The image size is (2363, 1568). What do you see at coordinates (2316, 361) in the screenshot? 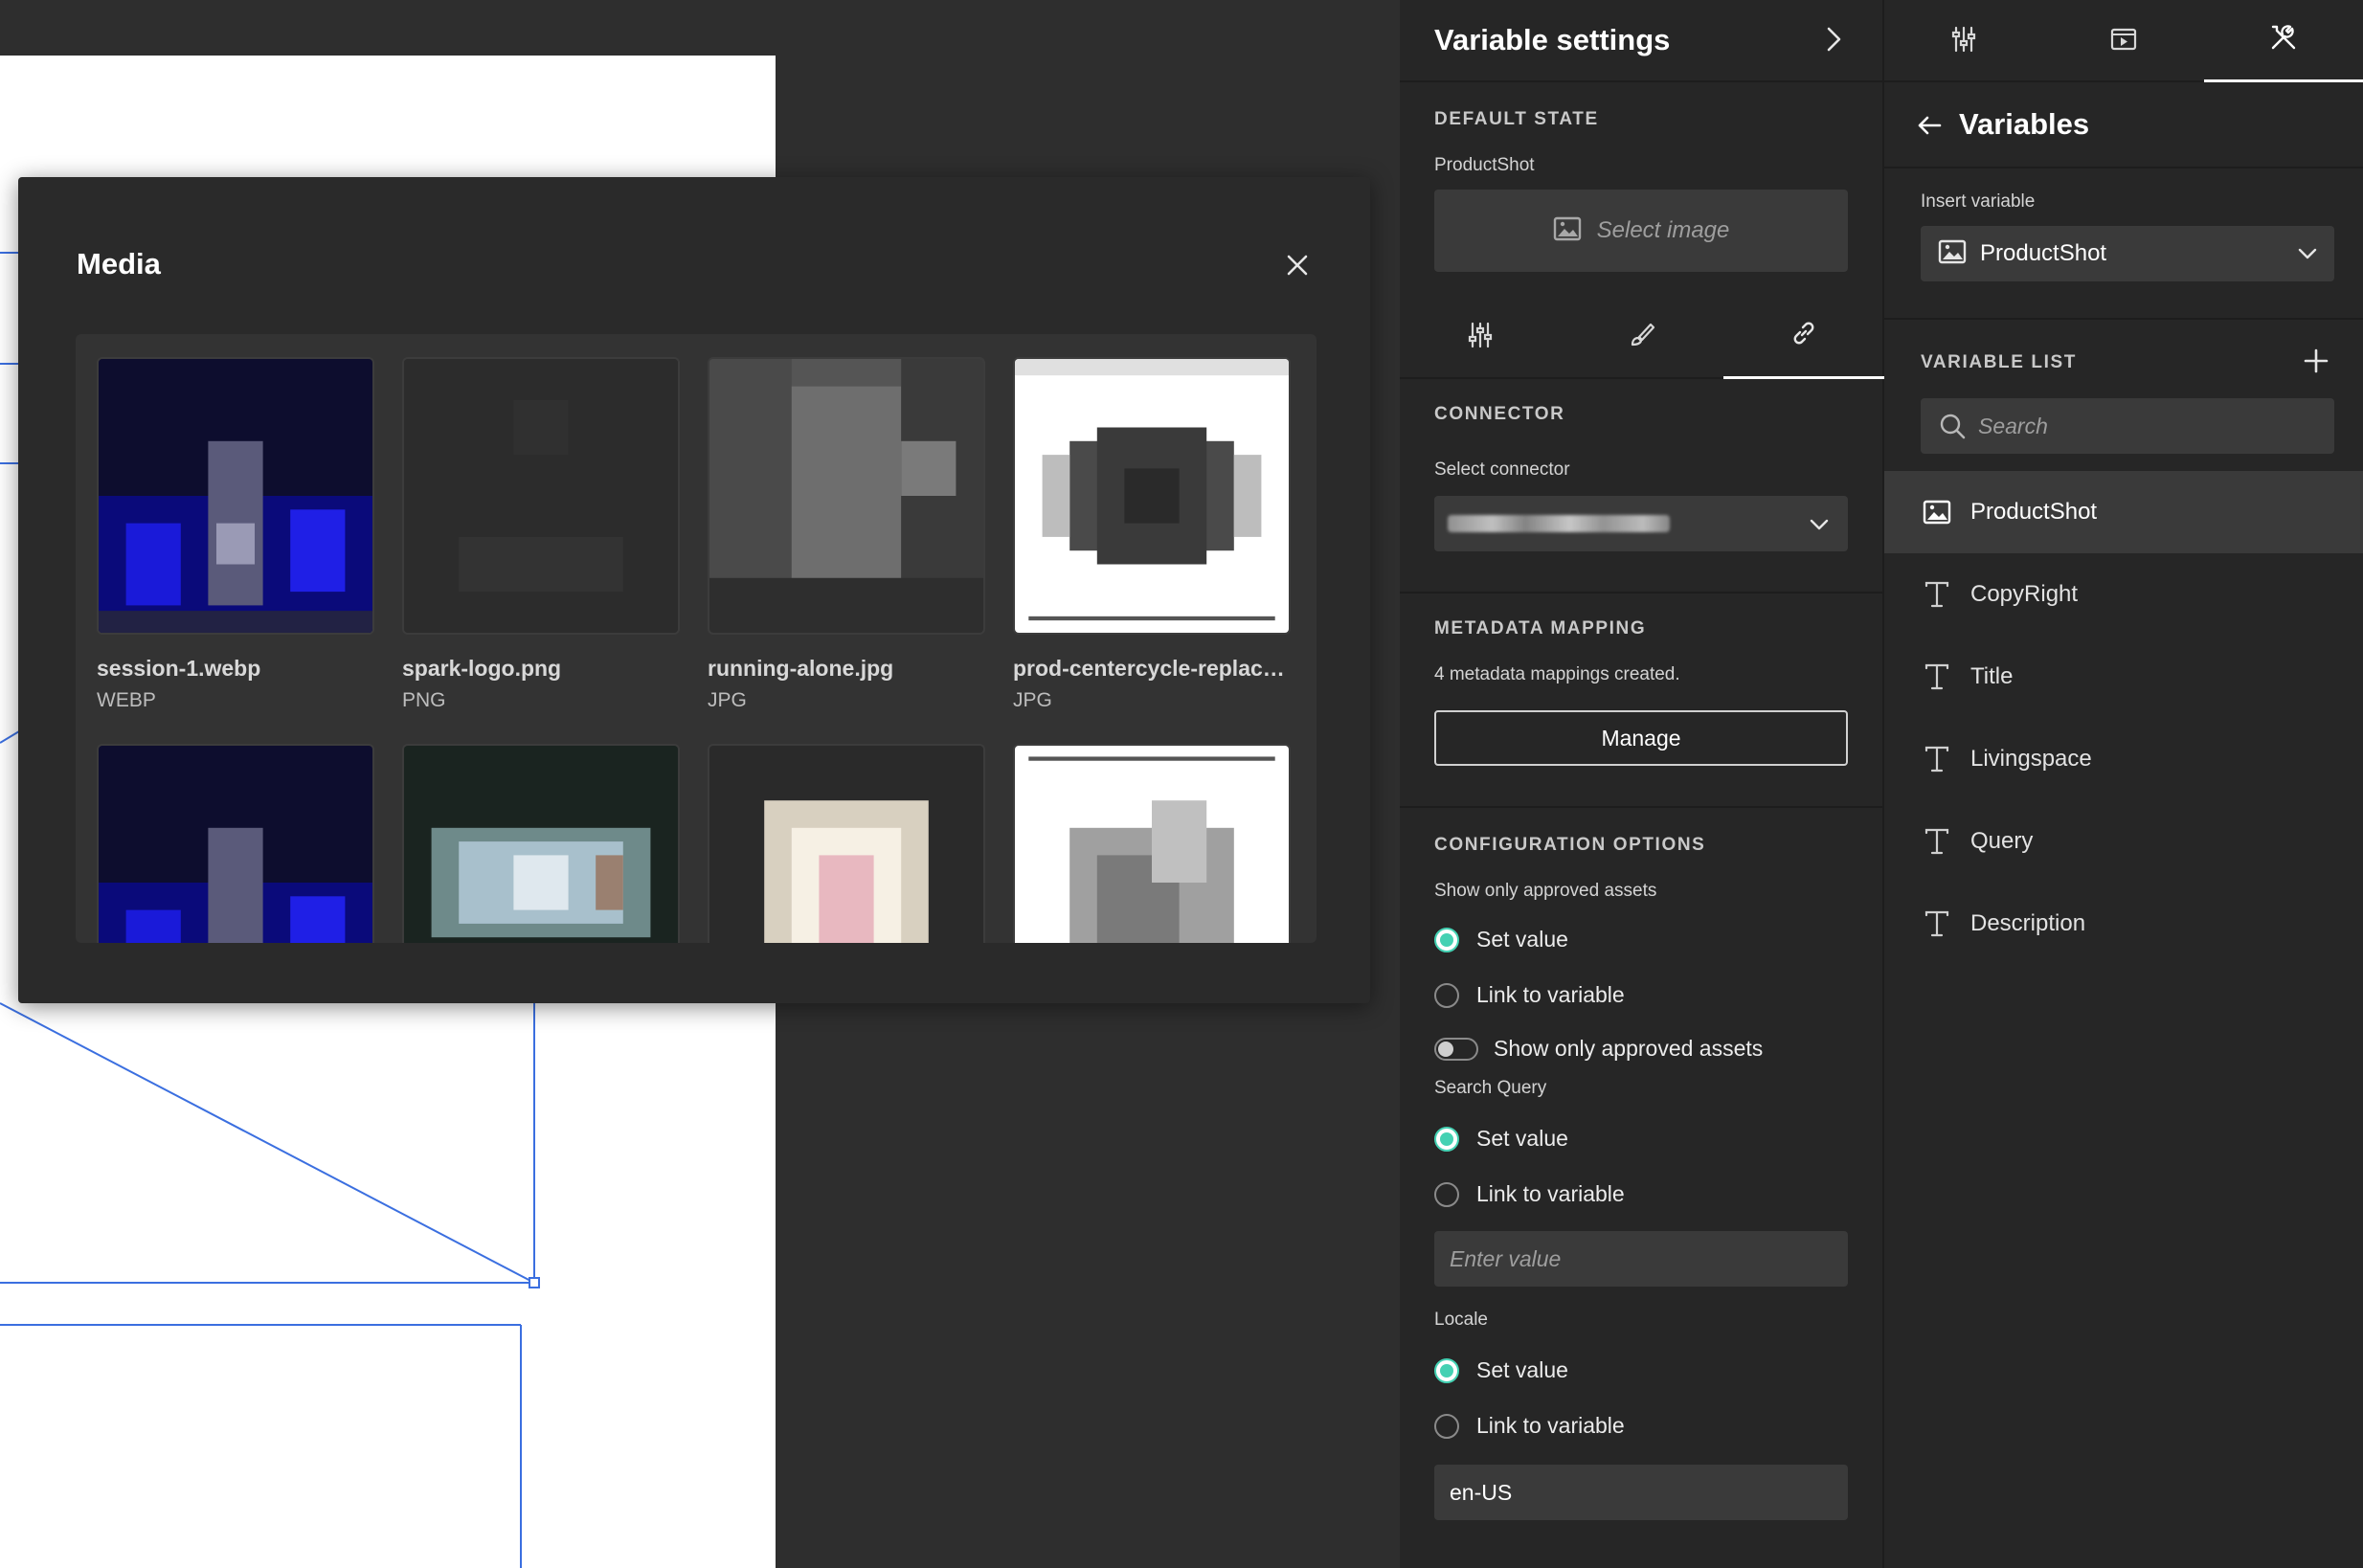
I see `plus-icon` at bounding box center [2316, 361].